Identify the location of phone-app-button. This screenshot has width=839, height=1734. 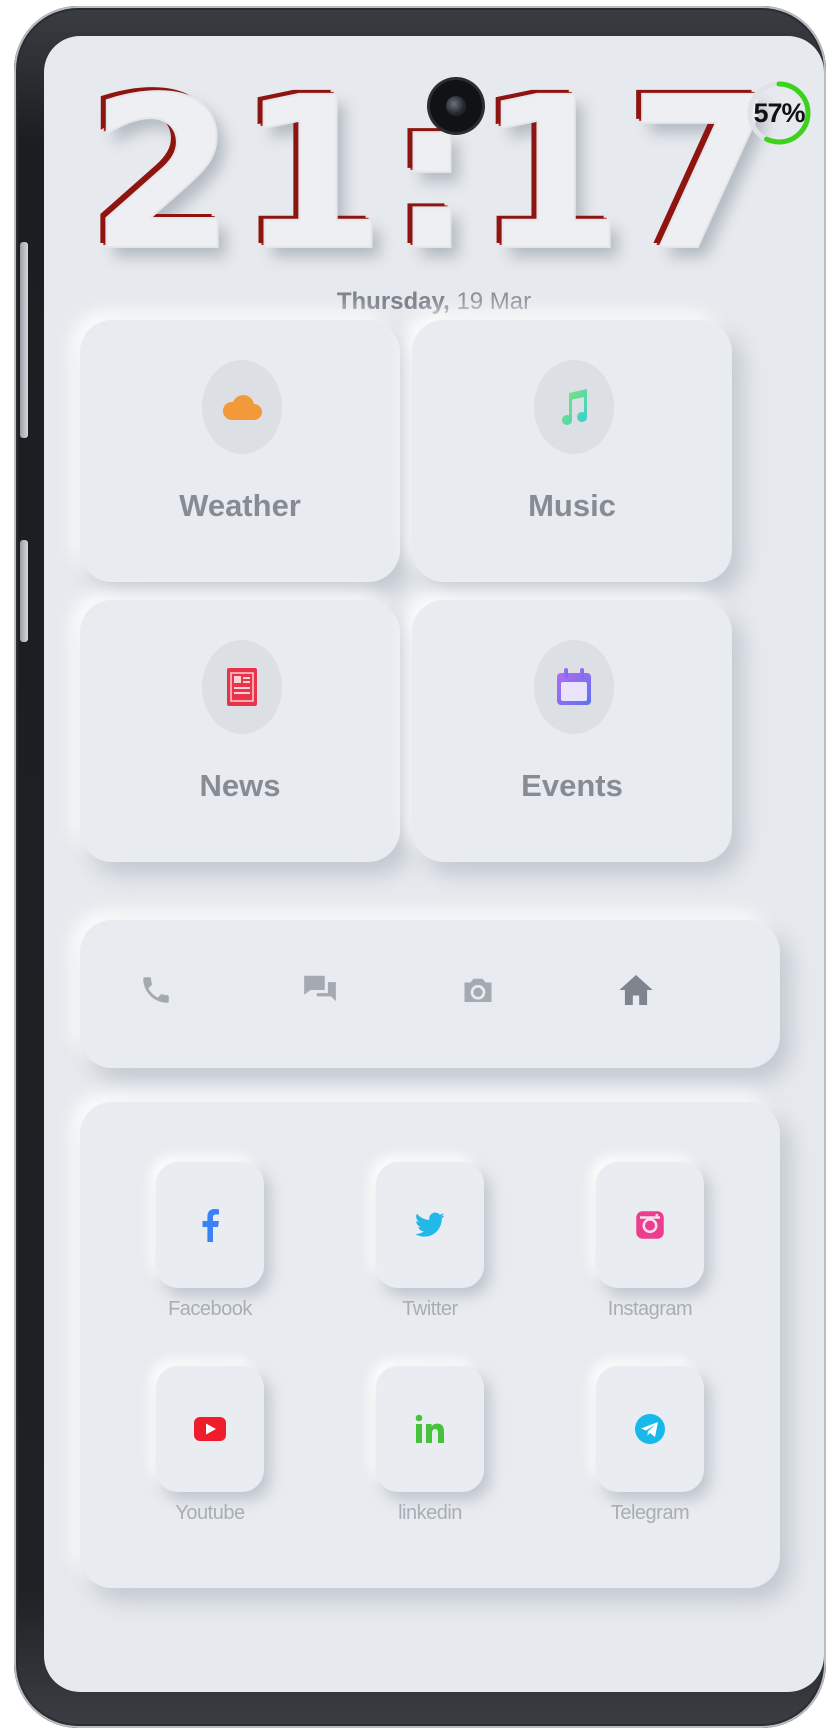
(156, 990).